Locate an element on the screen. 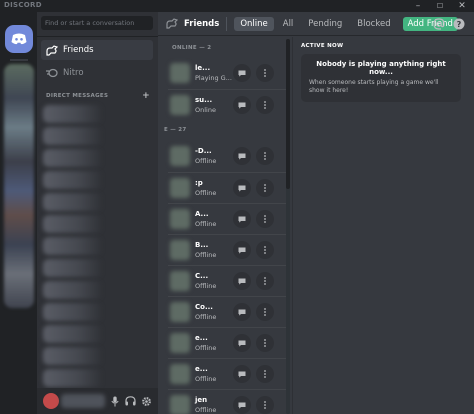  home-button is located at coordinates (19, 39).